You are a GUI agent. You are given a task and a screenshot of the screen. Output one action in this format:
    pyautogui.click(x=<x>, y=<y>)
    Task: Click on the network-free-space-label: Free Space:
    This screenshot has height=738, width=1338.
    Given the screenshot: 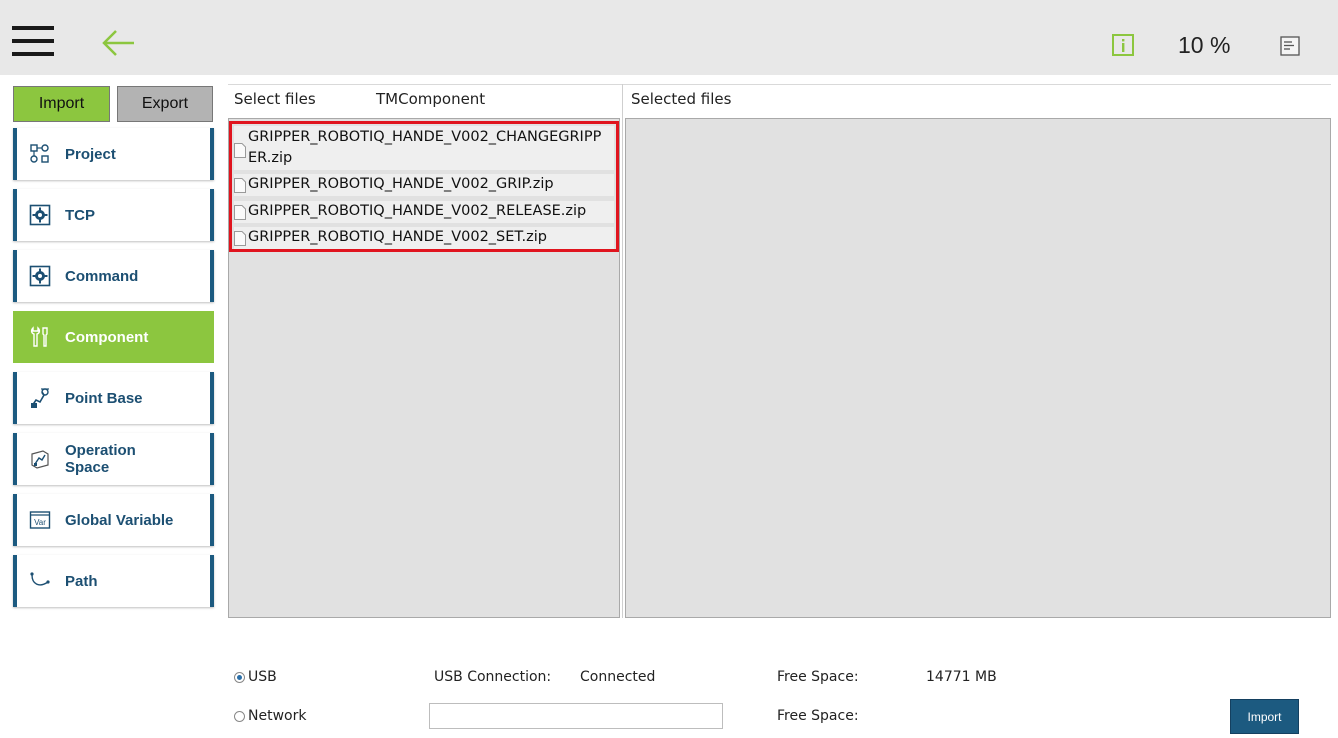 What is the action you would take?
    pyautogui.click(x=818, y=716)
    